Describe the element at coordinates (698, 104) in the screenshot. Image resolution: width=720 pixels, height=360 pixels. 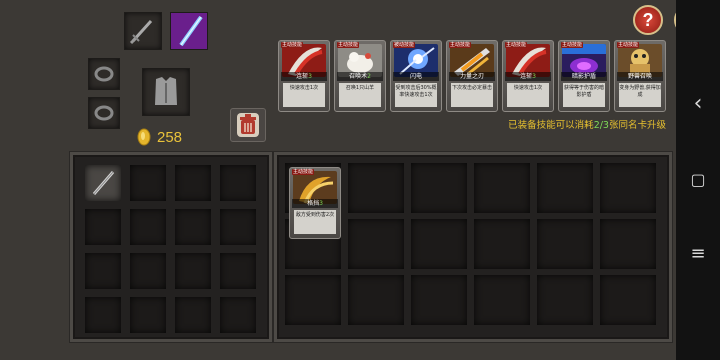
I see `back-icon: ‹` at that location.